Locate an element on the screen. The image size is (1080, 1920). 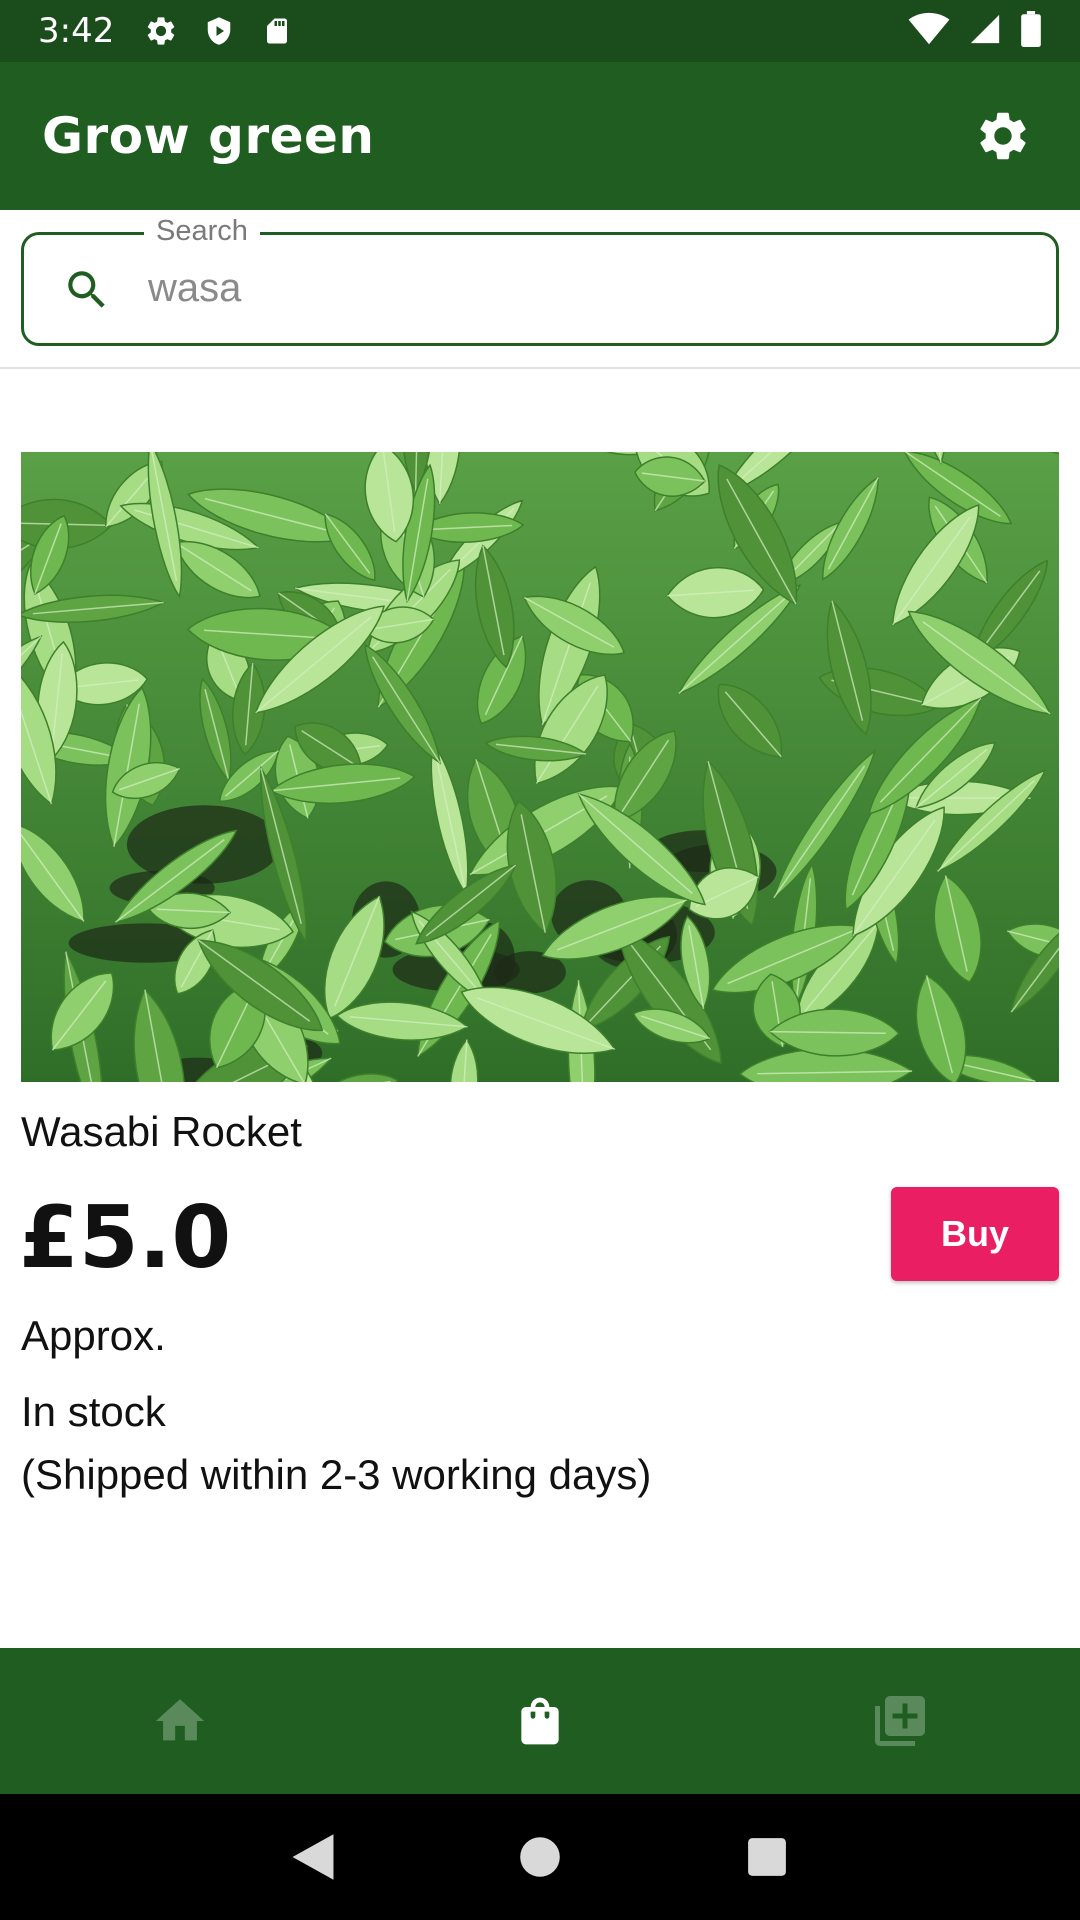
stock-status: In stock is located at coordinates (93, 1411).